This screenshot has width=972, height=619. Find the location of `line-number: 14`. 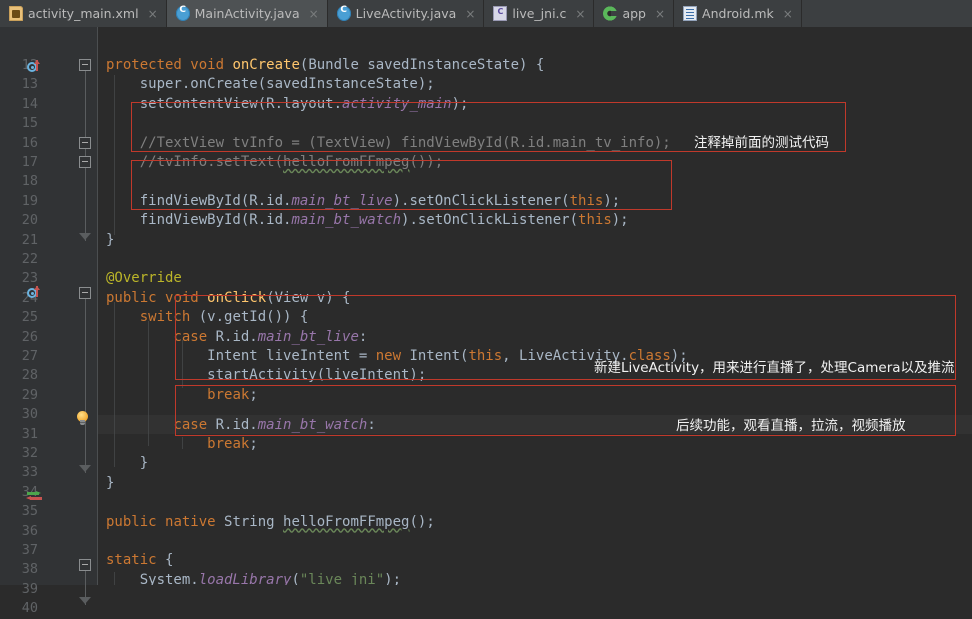

line-number: 14 is located at coordinates (29, 103).